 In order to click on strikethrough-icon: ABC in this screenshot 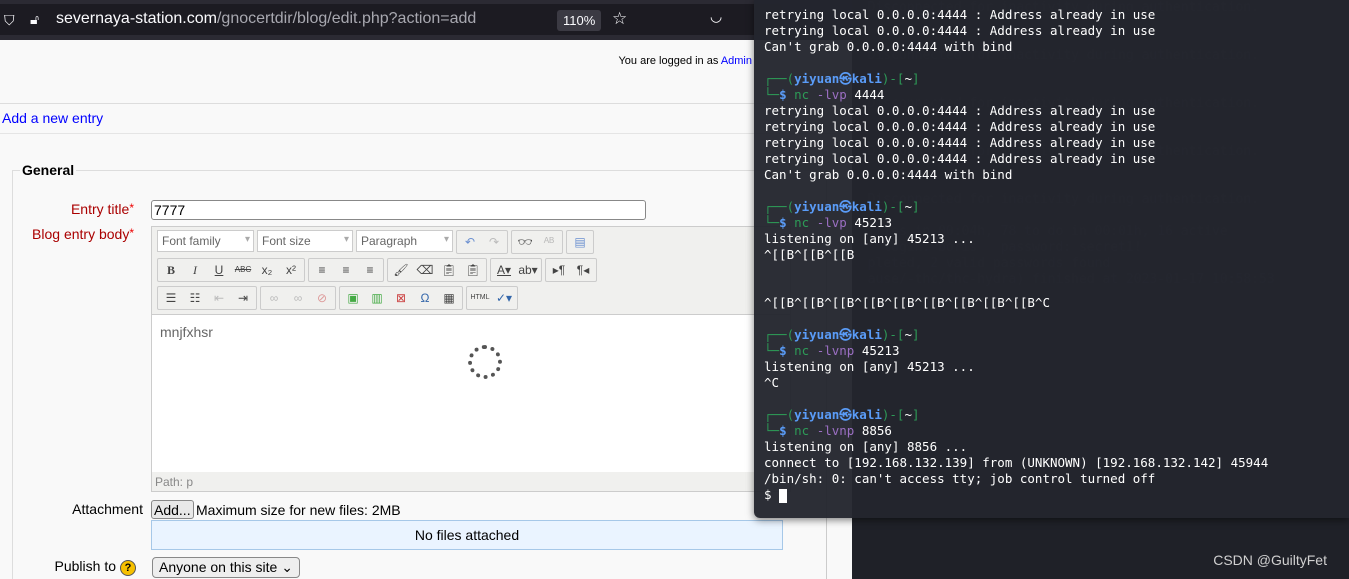, I will do `click(243, 270)`.